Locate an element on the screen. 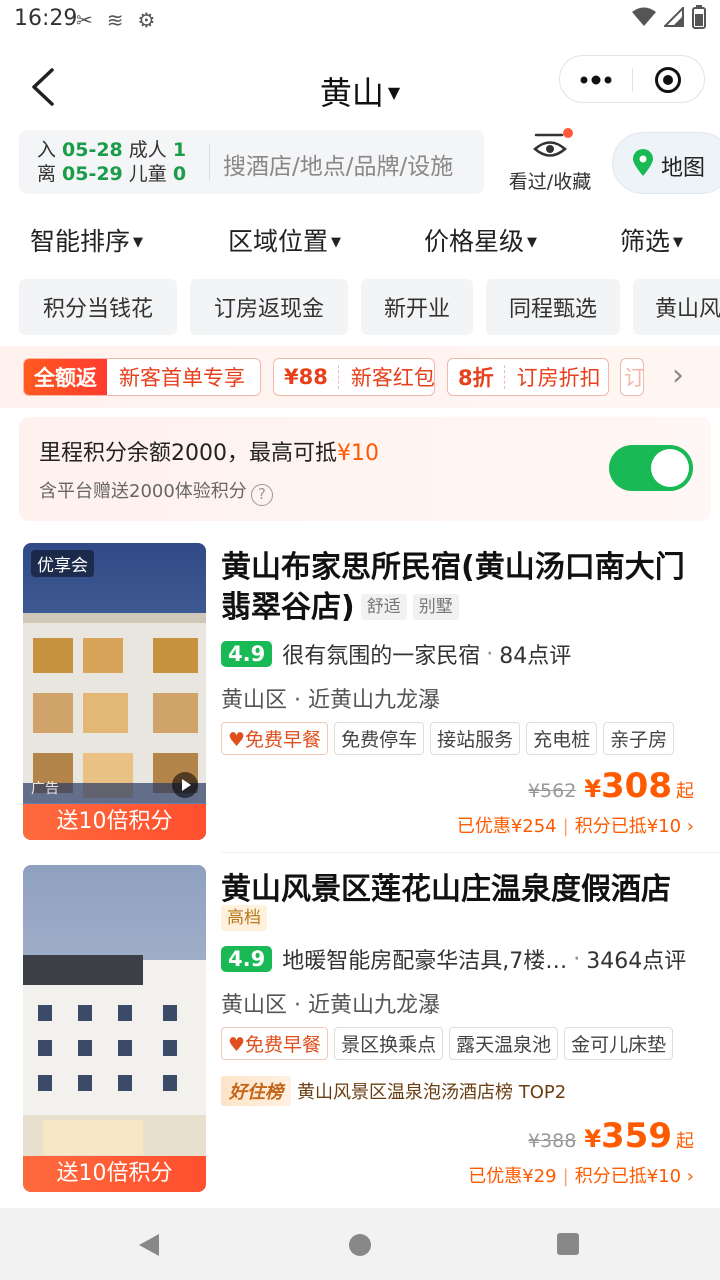 This screenshot has width=720, height=1280. nav-home-icon is located at coordinates (360, 1245).